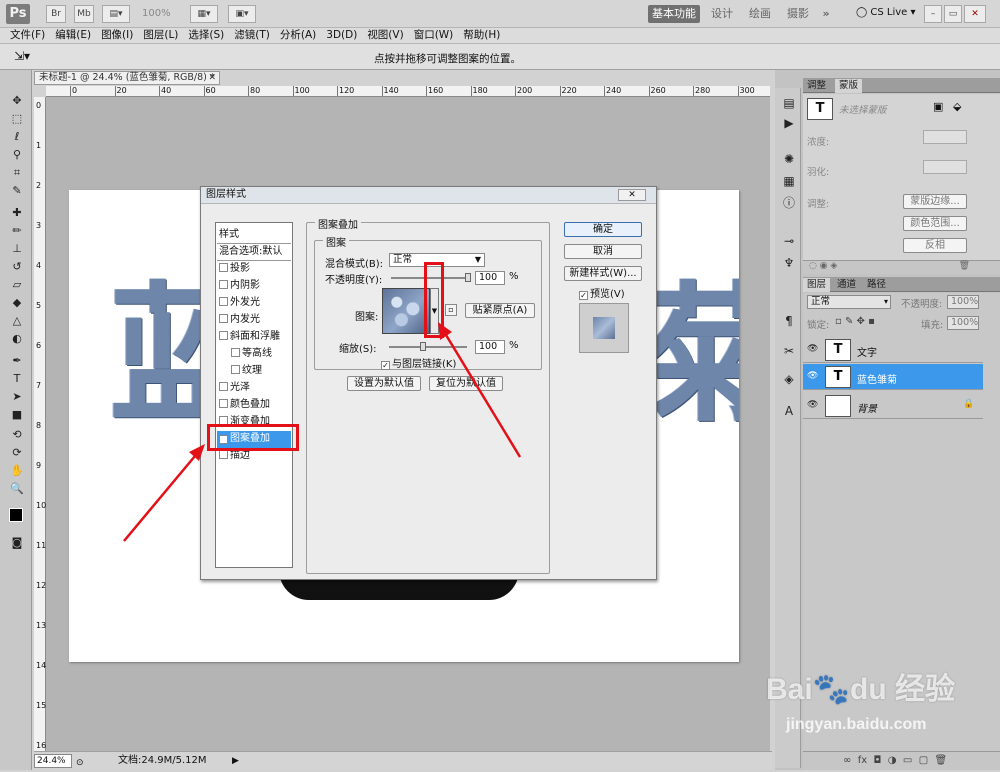 This screenshot has width=1000, height=772. Describe the element at coordinates (901, 760) in the screenshot. I see `layers-panel-footer: ∞ fx ◘ ◑ ▭ ▢ 🗑` at that location.